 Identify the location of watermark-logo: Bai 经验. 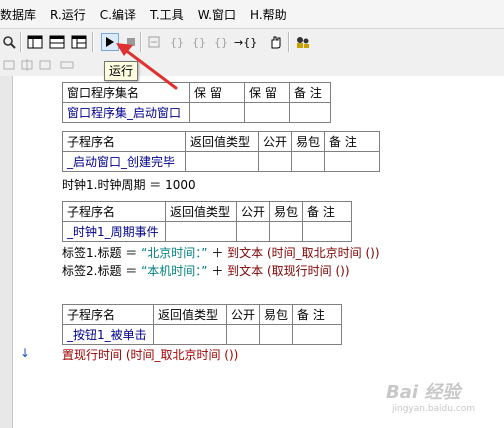
(423, 392).